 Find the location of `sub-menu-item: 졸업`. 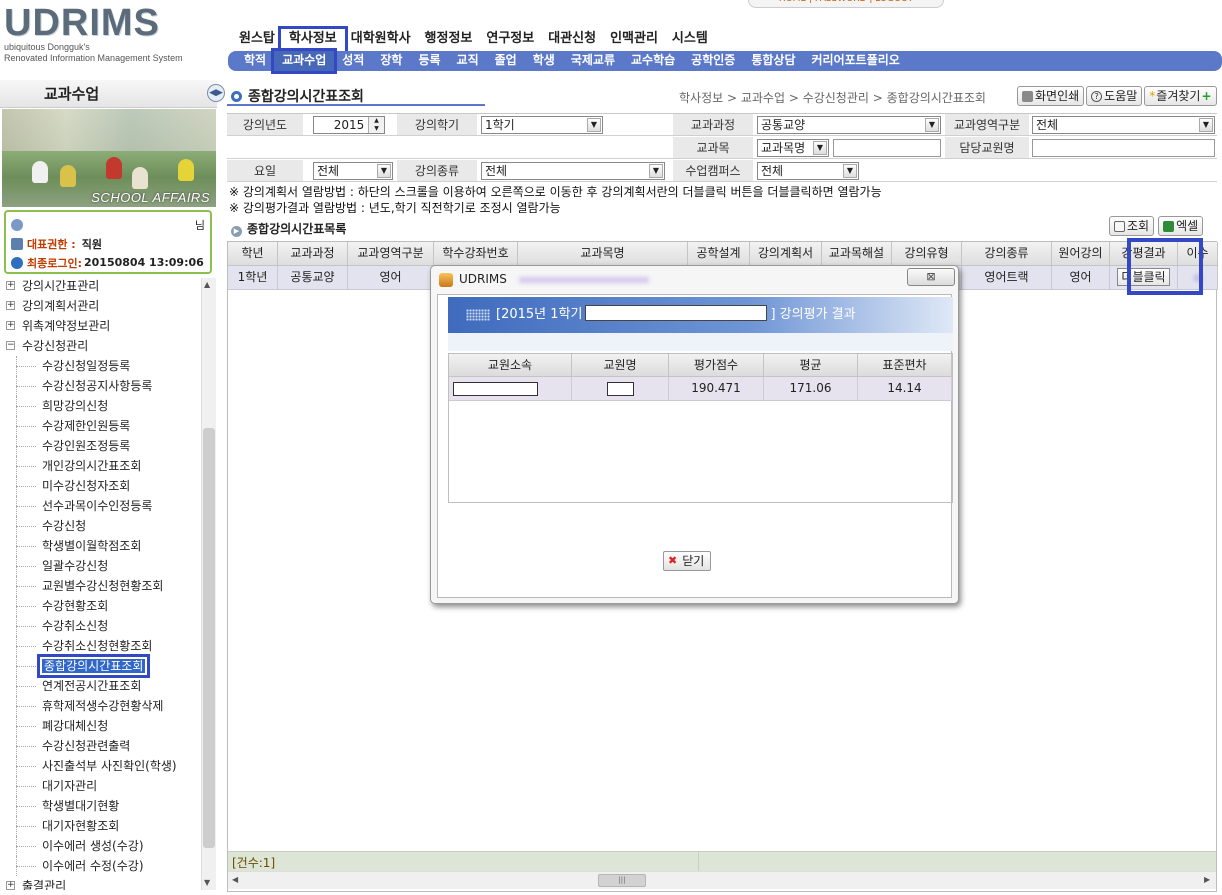

sub-menu-item: 졸업 is located at coordinates (506, 61).